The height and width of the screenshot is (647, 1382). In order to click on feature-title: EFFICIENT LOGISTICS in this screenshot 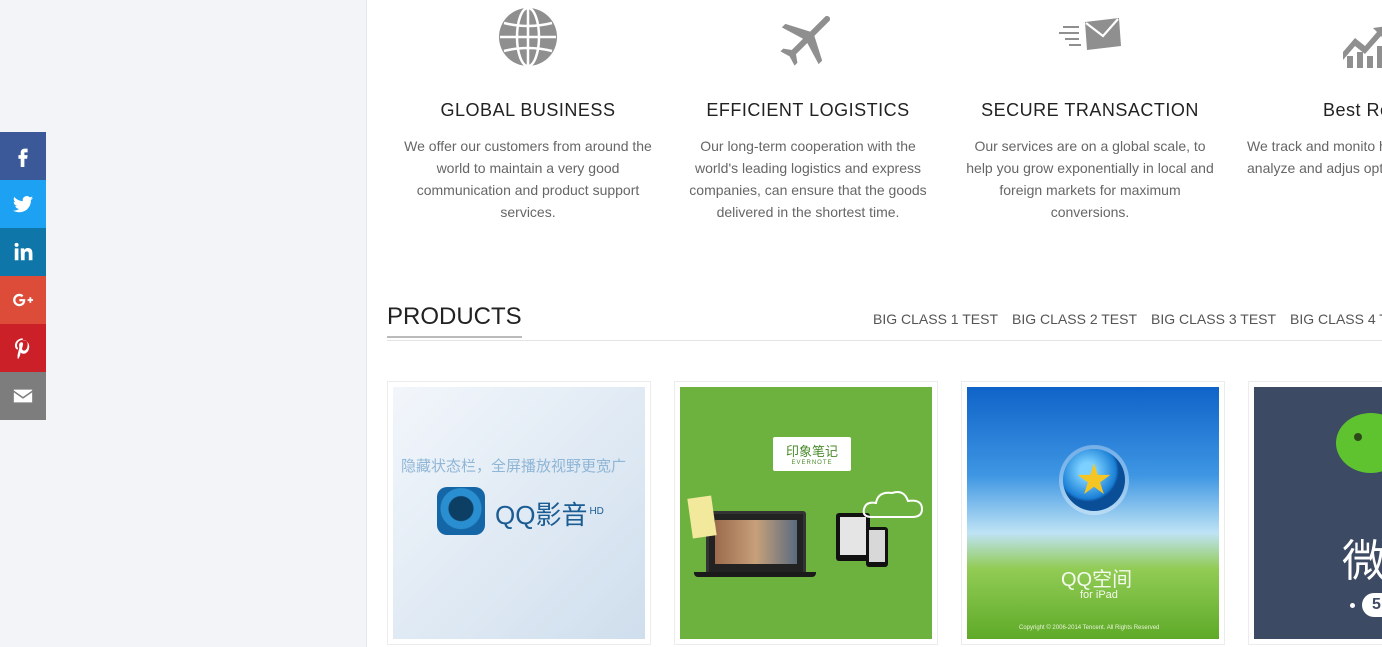, I will do `click(808, 110)`.